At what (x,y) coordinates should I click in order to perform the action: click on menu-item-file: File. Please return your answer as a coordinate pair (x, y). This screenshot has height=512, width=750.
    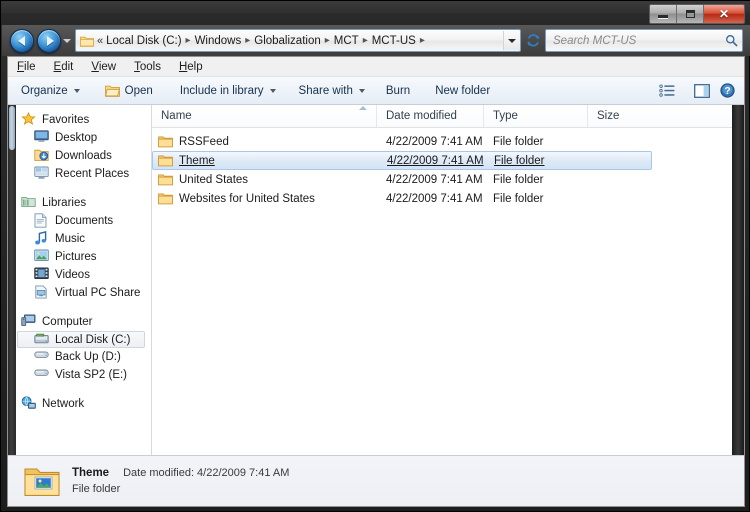
    Looking at the image, I should click on (31, 67).